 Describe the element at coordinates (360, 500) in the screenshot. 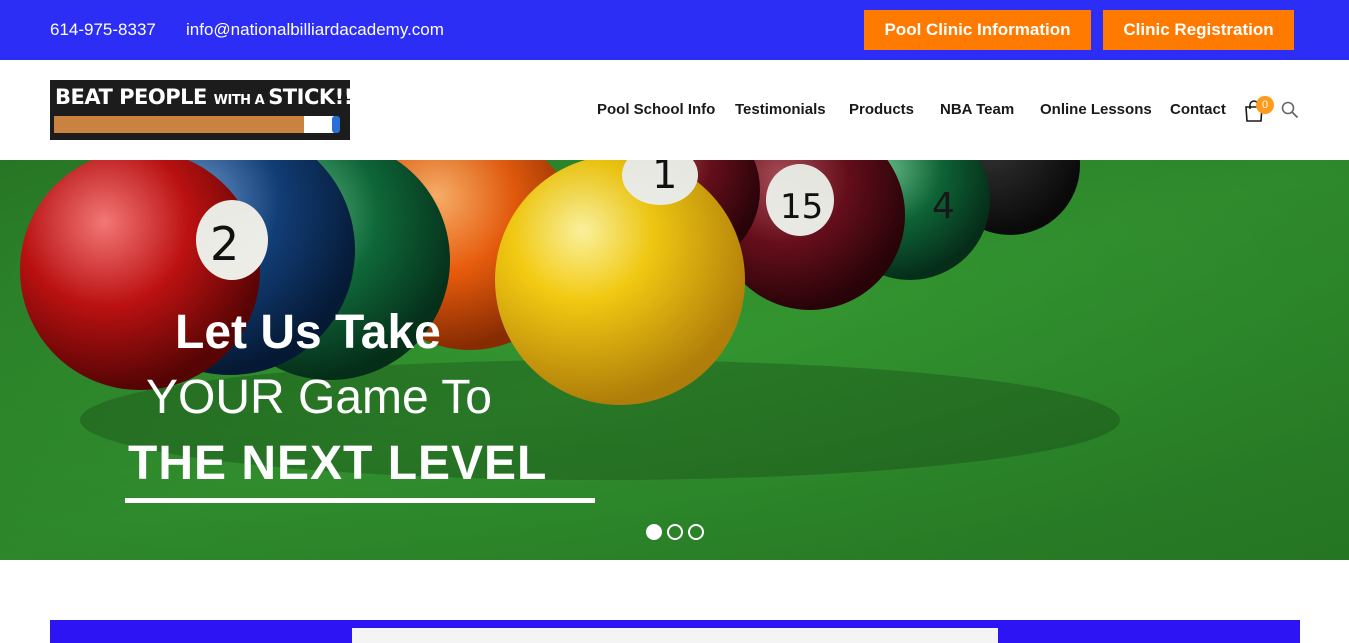

I see `hero-underline` at that location.